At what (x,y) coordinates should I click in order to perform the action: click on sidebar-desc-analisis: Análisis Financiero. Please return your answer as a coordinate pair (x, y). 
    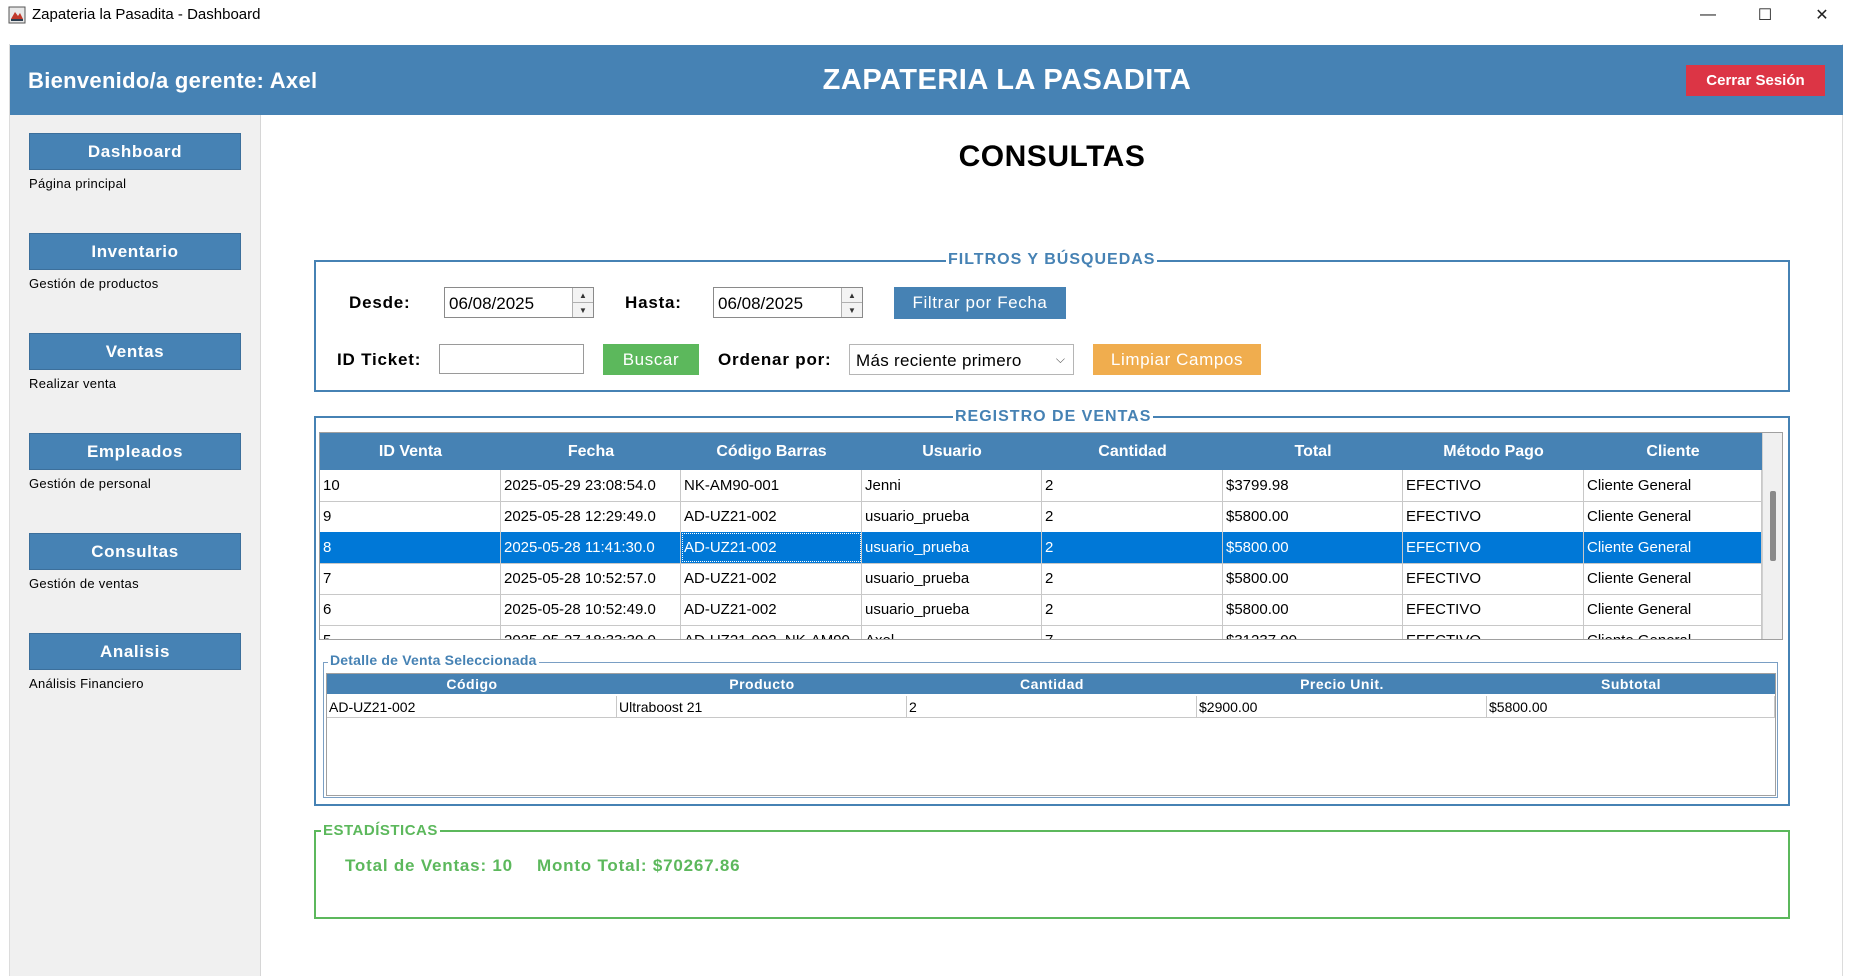
    Looking at the image, I should click on (86, 683).